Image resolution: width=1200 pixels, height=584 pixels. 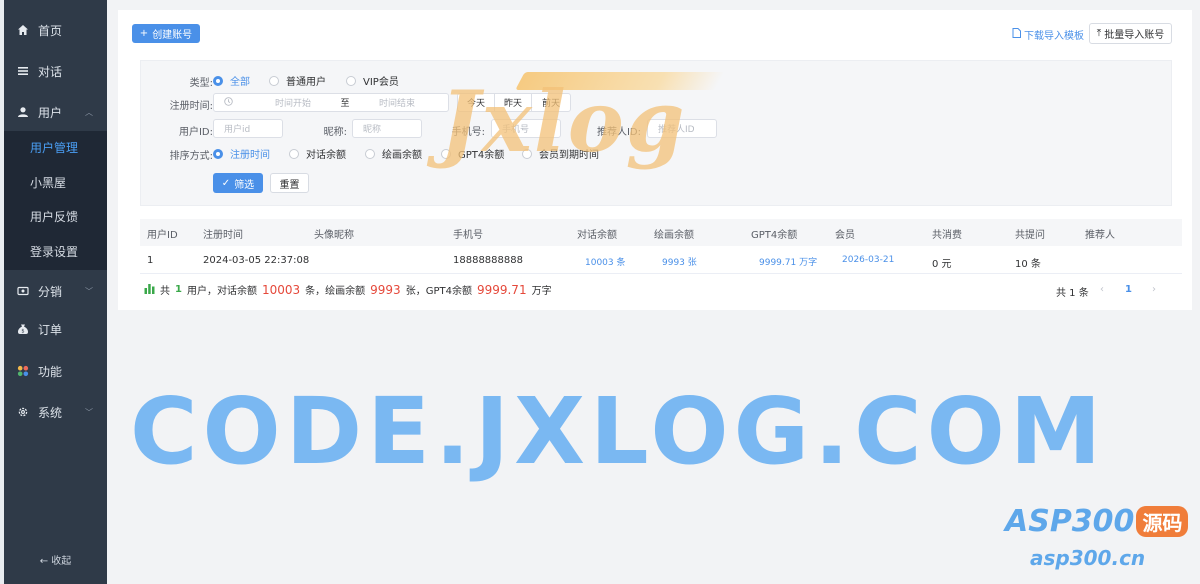 I want to click on watermark-badge: 源码, so click(x=1162, y=521).